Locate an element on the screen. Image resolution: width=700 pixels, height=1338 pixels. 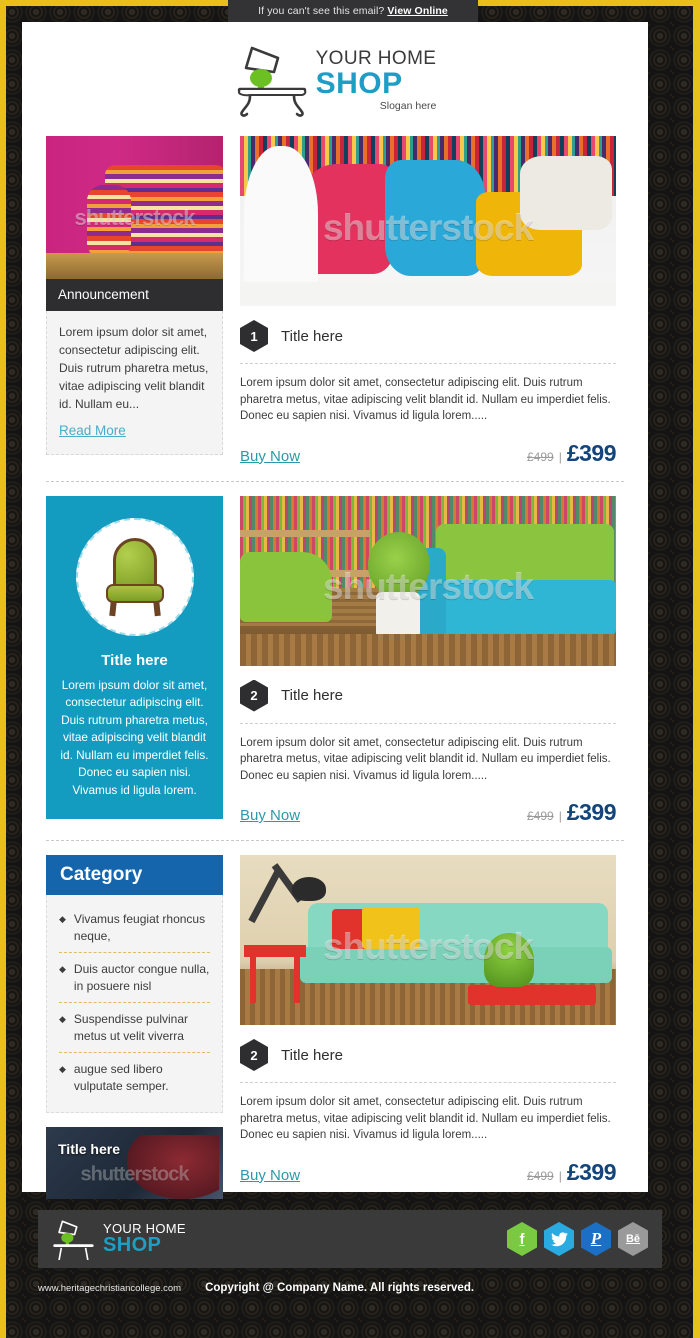
header-logo: YOUR HOME SHOP Slogan here is located at coordinates (335, 70).